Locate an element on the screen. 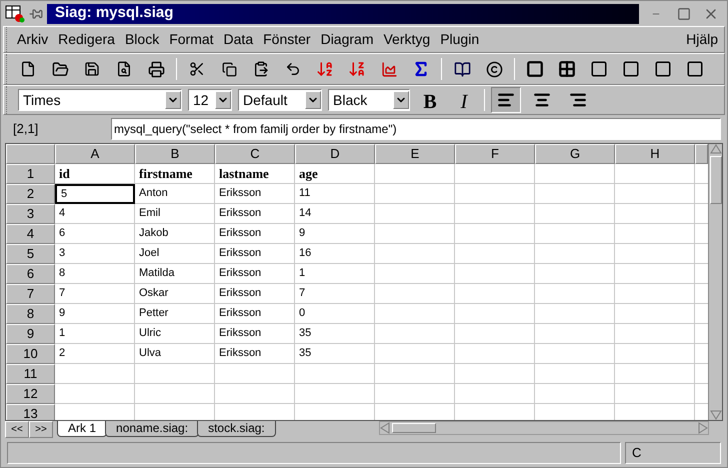 Image resolution: width=728 pixels, height=468 pixels. table-cell: Jakob is located at coordinates (175, 234).